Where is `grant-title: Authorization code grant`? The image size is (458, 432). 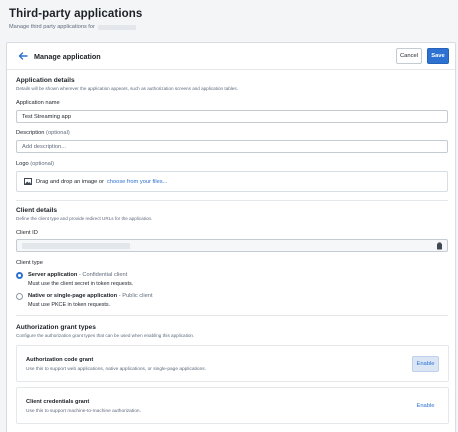 grant-title: Authorization code grant is located at coordinates (60, 360).